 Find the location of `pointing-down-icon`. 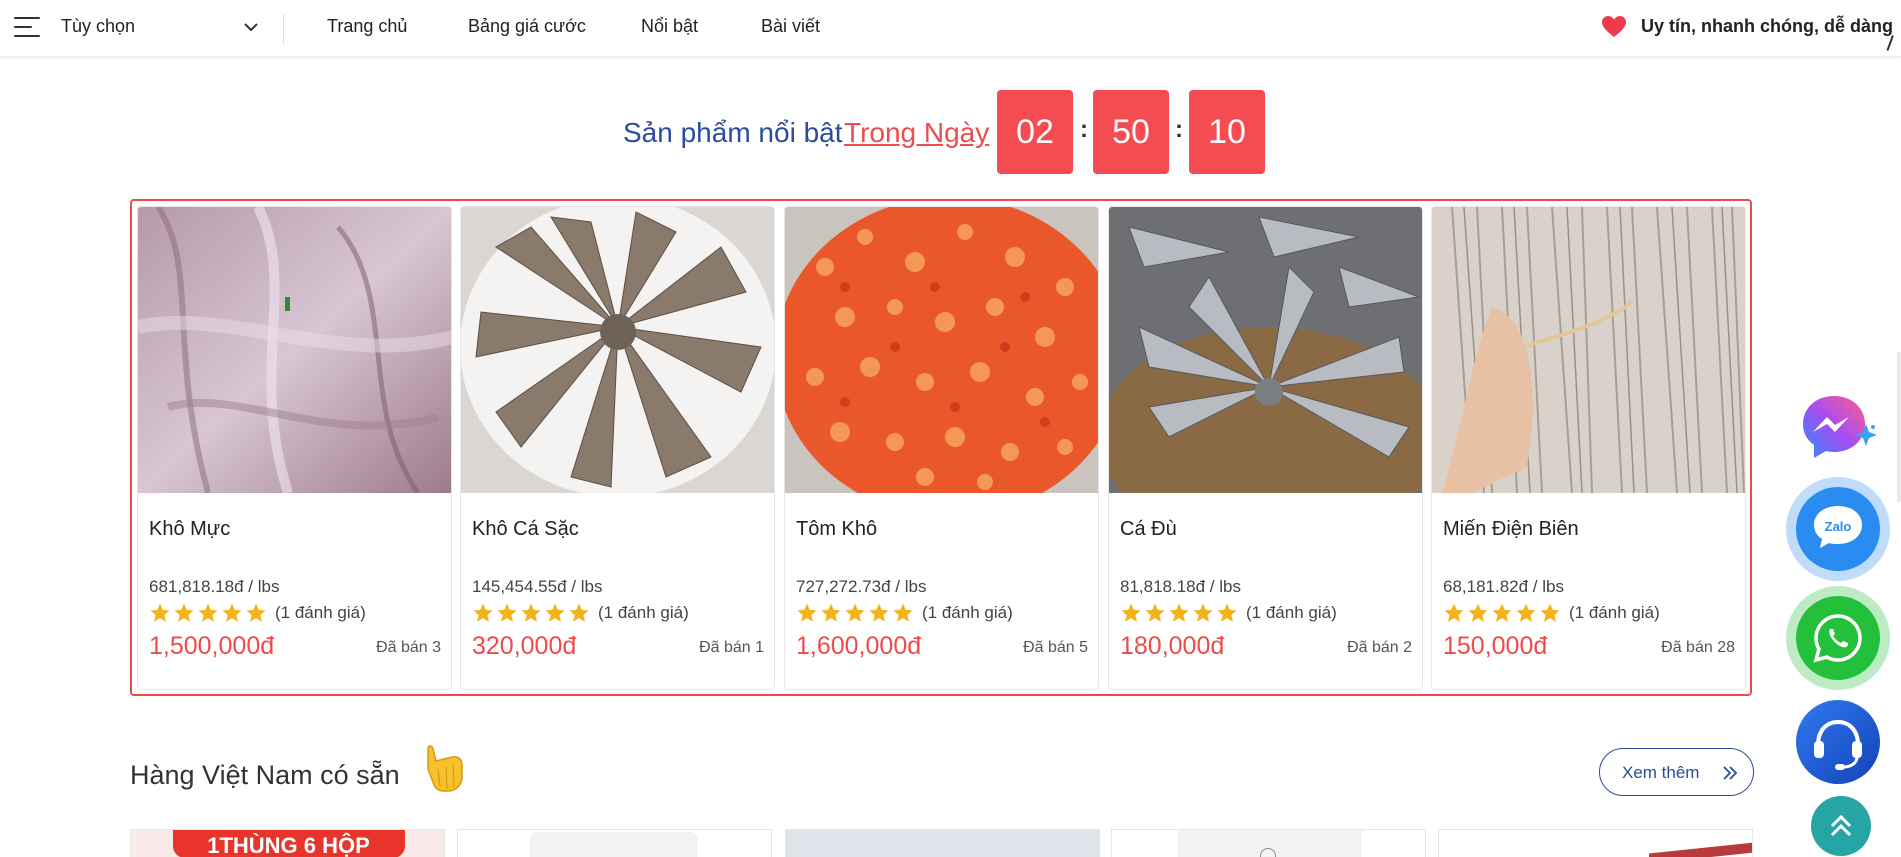

pointing-down-icon is located at coordinates (445, 768).